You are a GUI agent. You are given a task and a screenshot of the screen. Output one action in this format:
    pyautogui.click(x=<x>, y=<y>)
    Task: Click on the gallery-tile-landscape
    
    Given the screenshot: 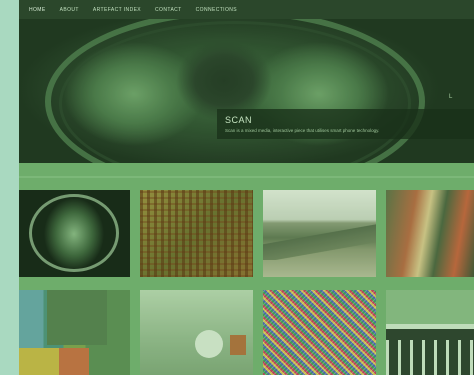 What is the action you would take?
    pyautogui.click(x=319, y=233)
    